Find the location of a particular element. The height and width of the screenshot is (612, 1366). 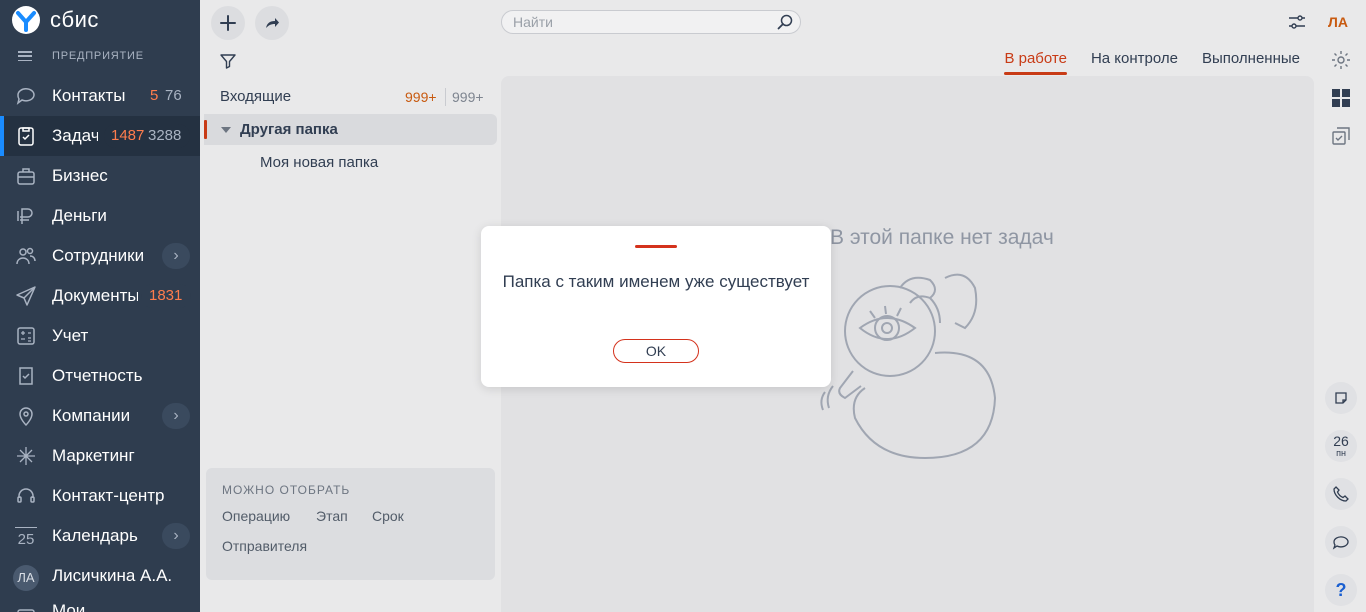

sidebar-item-contacts: Контакты 5 76 is located at coordinates (100, 96).